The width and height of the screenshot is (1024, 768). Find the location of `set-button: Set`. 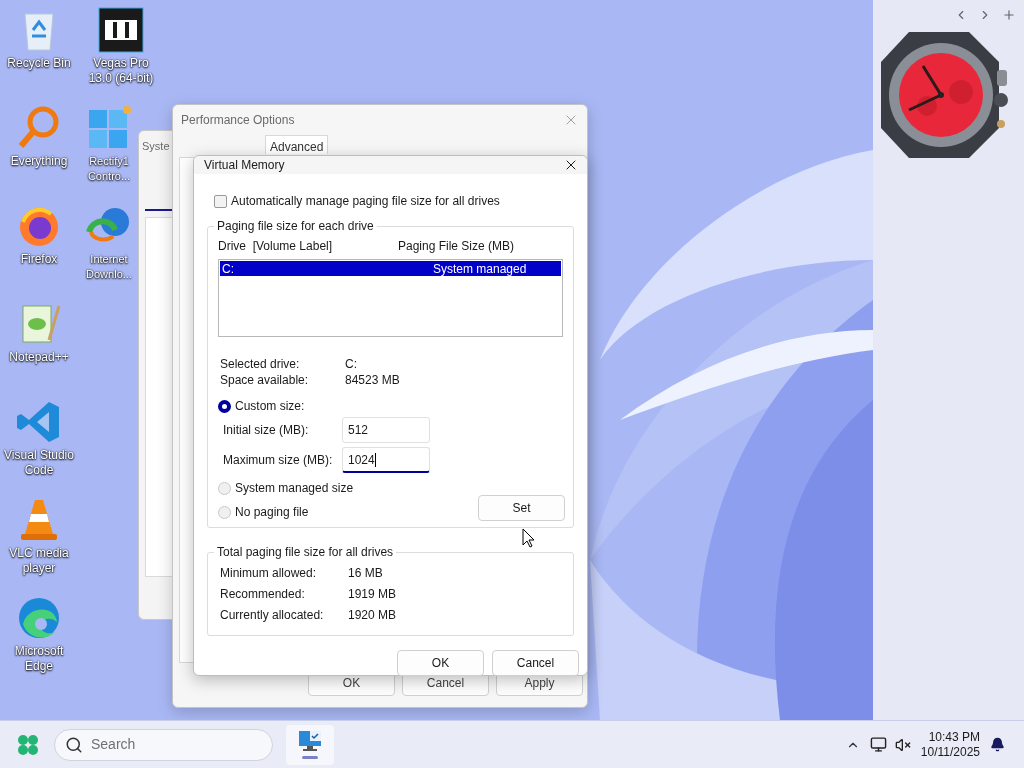

set-button: Set is located at coordinates (521, 508).